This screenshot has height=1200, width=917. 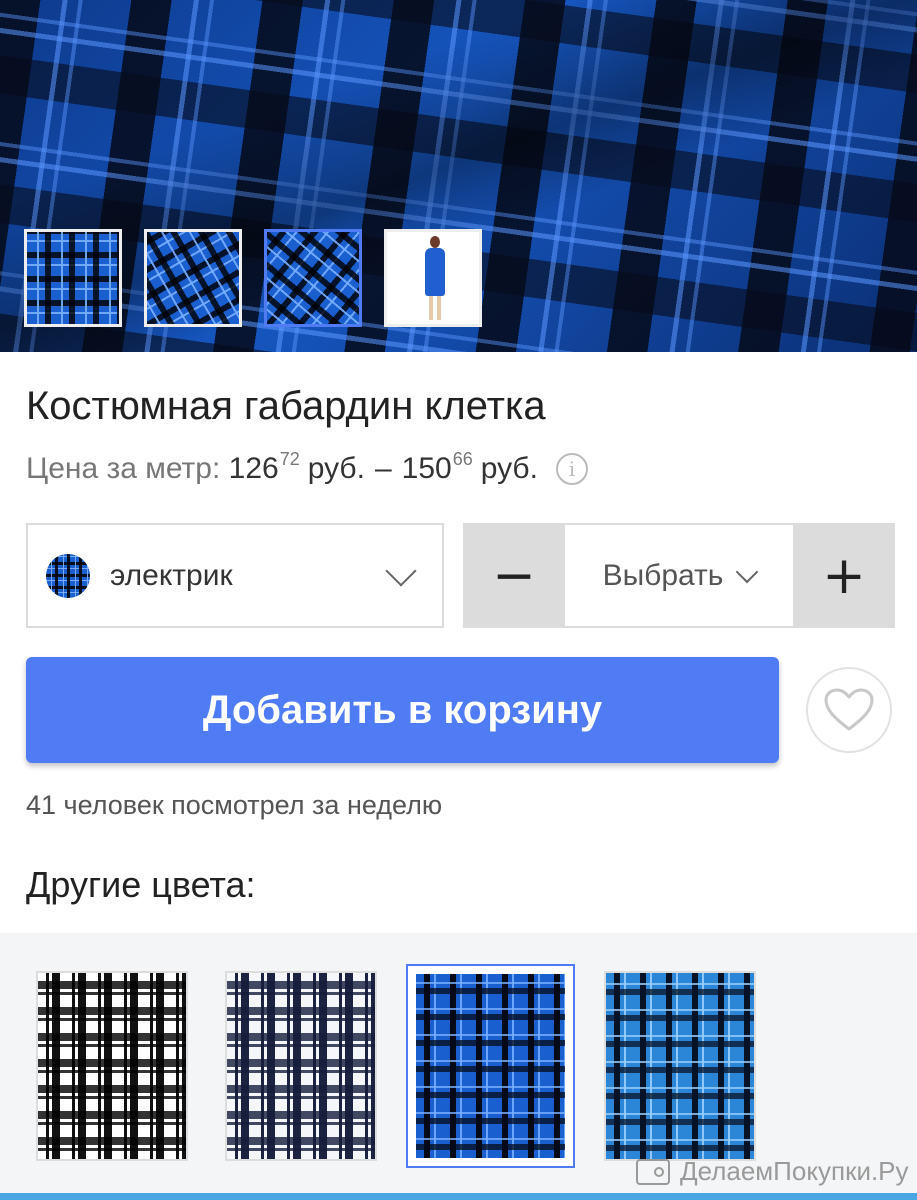 I want to click on increment-button: +, so click(x=844, y=575).